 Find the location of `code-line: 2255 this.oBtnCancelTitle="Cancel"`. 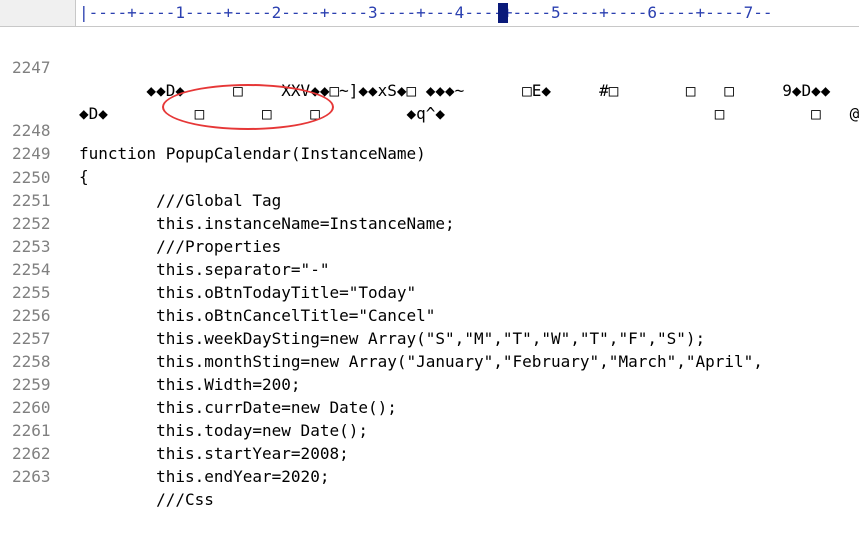

code-line: 2255 this.oBtnCancelTitle="Cancel" is located at coordinates (429, 291).